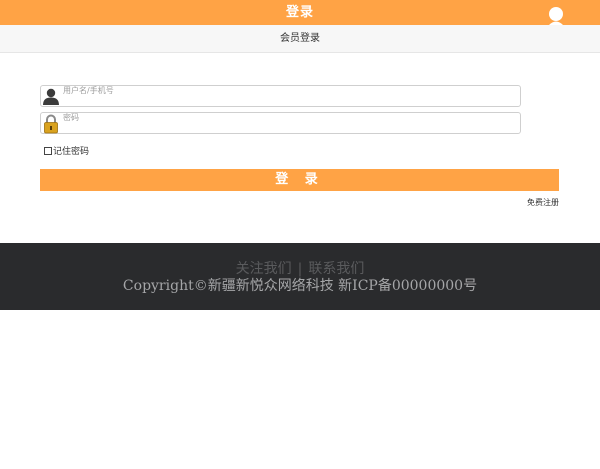 The width and height of the screenshot is (600, 469). Describe the element at coordinates (264, 269) in the screenshot. I see `follow-us-link: 关注我们` at that location.